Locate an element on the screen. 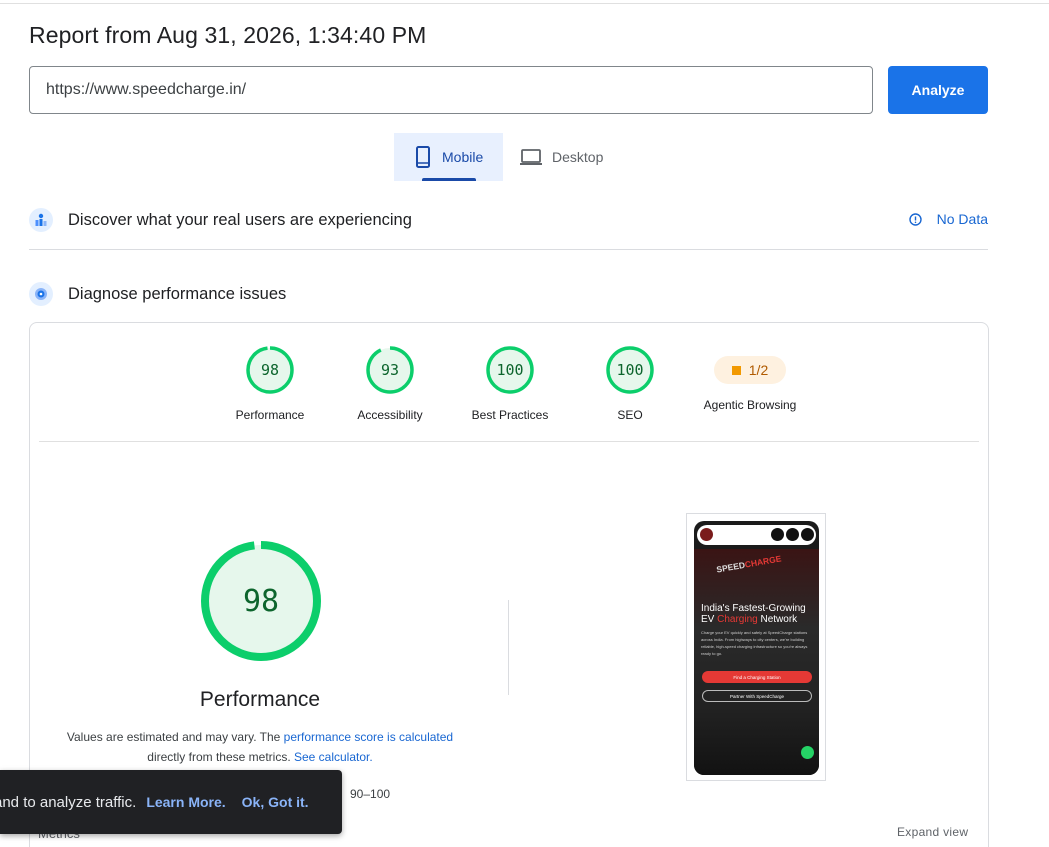  toast-message: and to analyze traffic. is located at coordinates (68, 802).